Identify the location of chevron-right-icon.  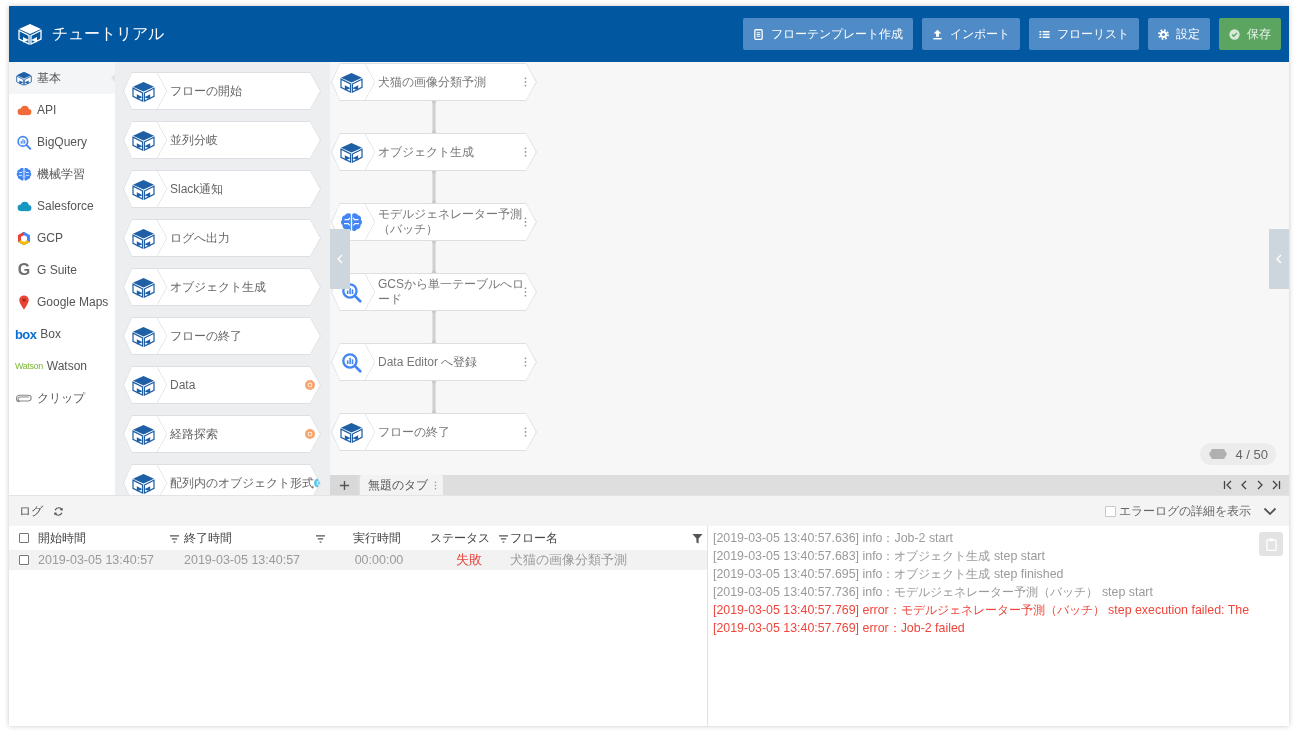
(1260, 485).